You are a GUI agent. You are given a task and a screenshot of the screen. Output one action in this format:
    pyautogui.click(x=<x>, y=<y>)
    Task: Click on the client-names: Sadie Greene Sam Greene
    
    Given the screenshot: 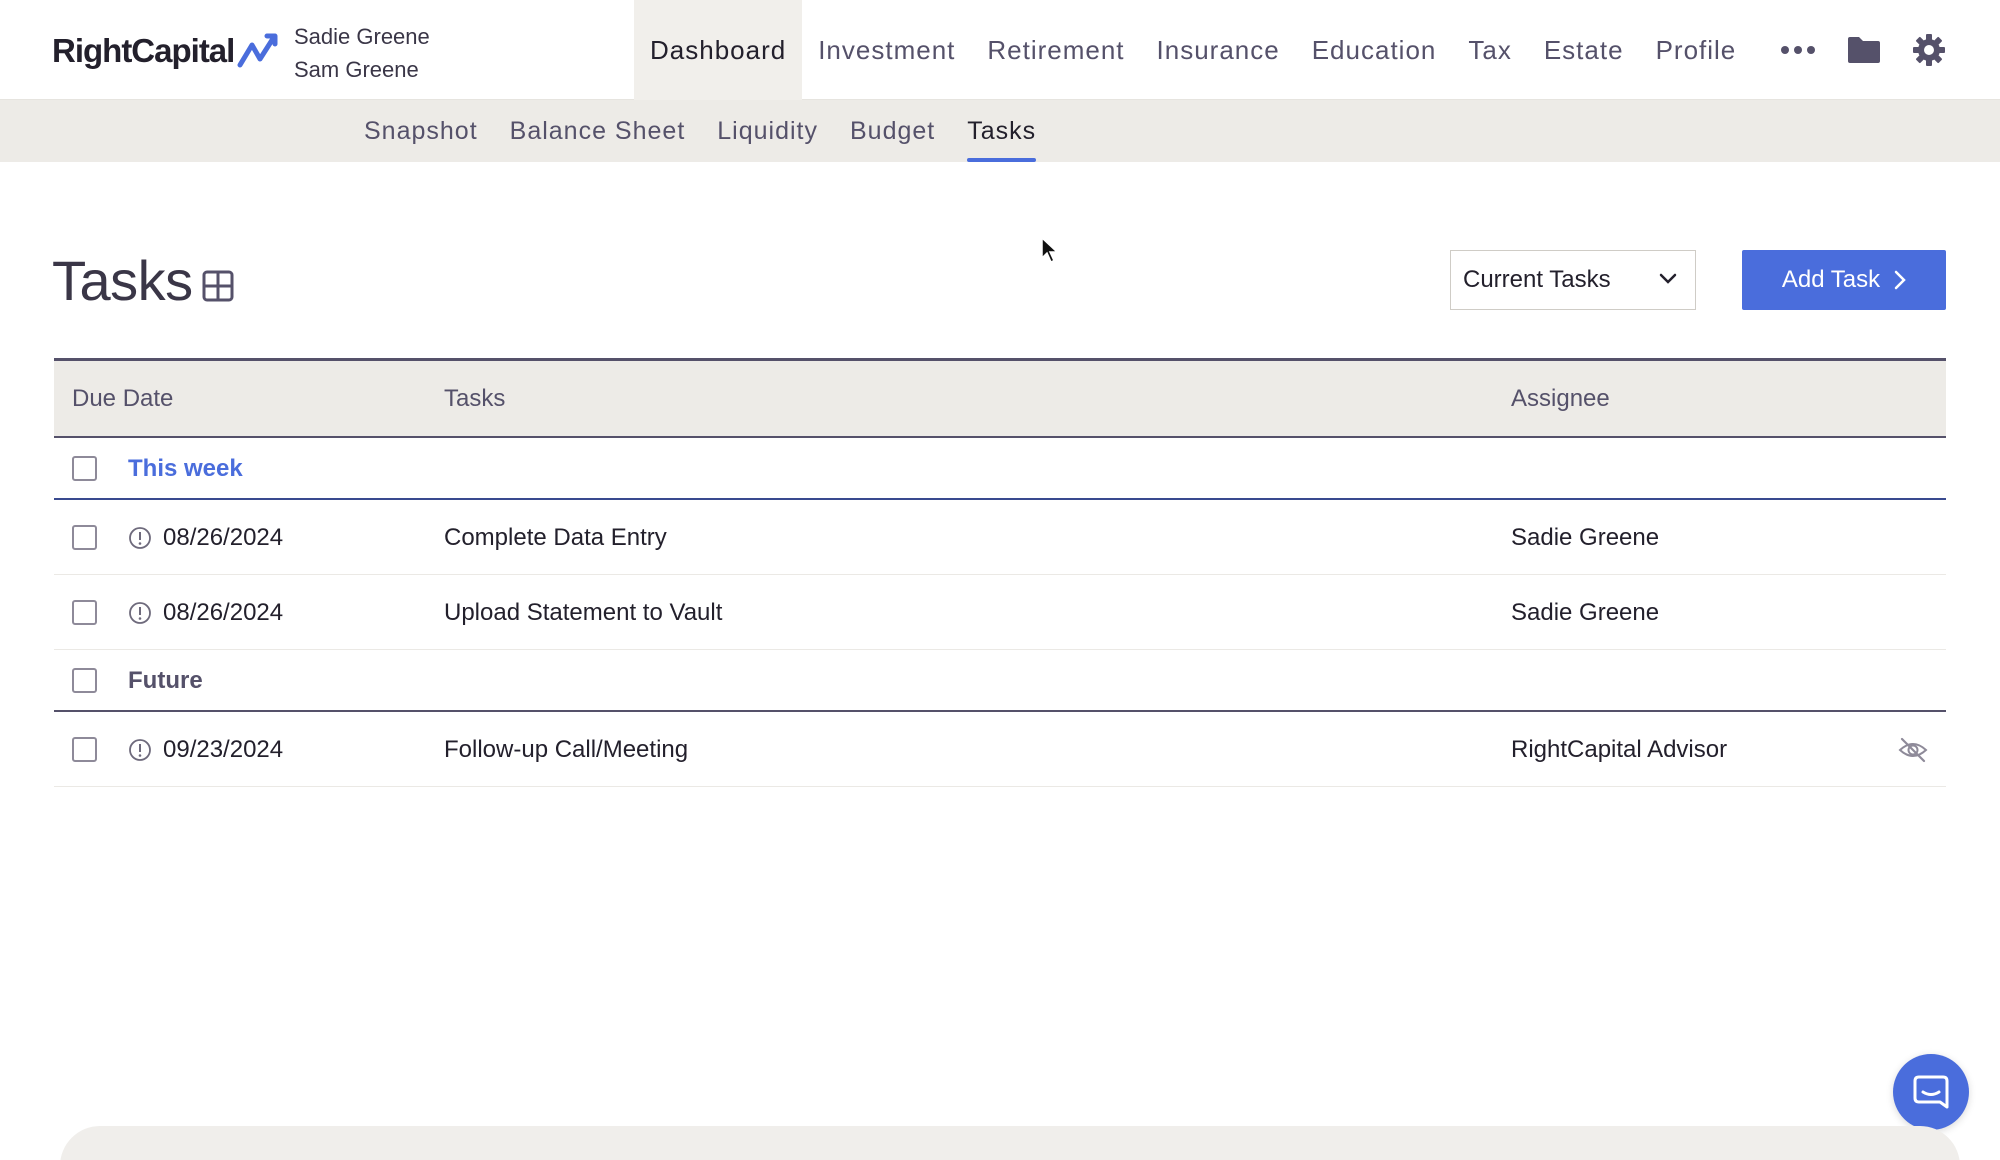 What is the action you would take?
    pyautogui.click(x=362, y=53)
    